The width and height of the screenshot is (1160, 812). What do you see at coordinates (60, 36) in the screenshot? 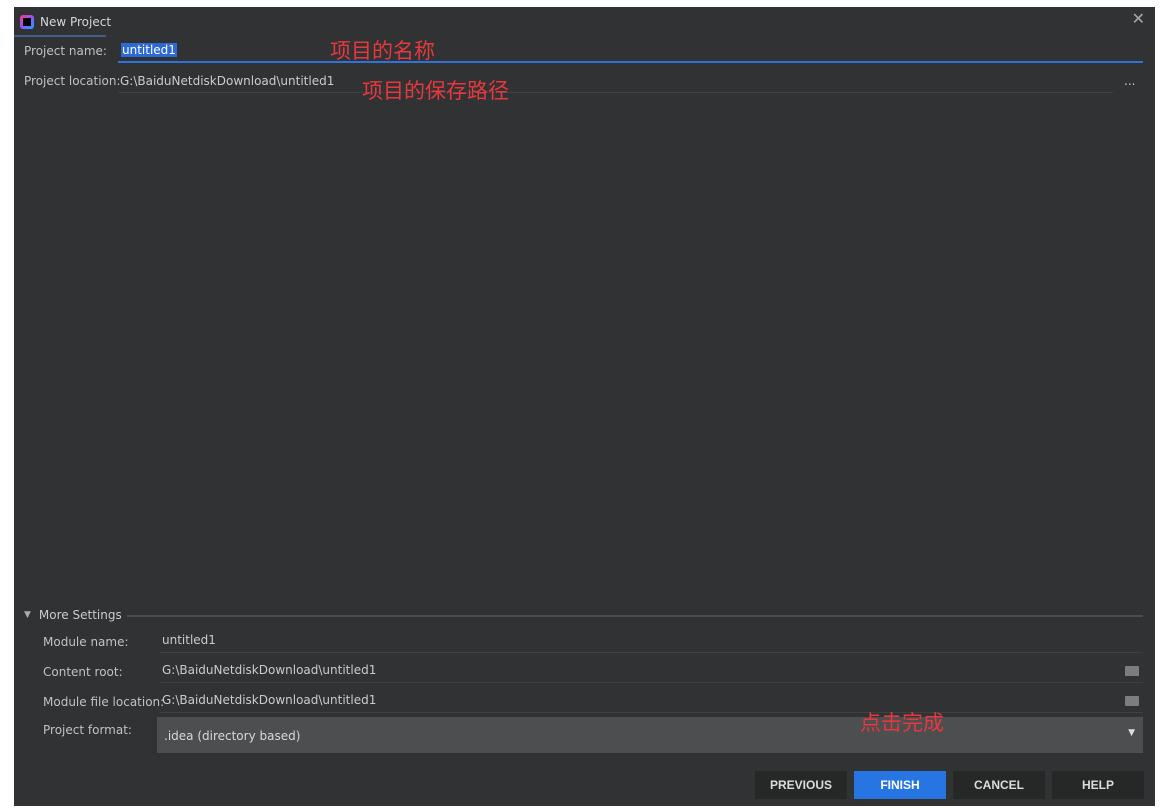
I see `title-tab-underline` at bounding box center [60, 36].